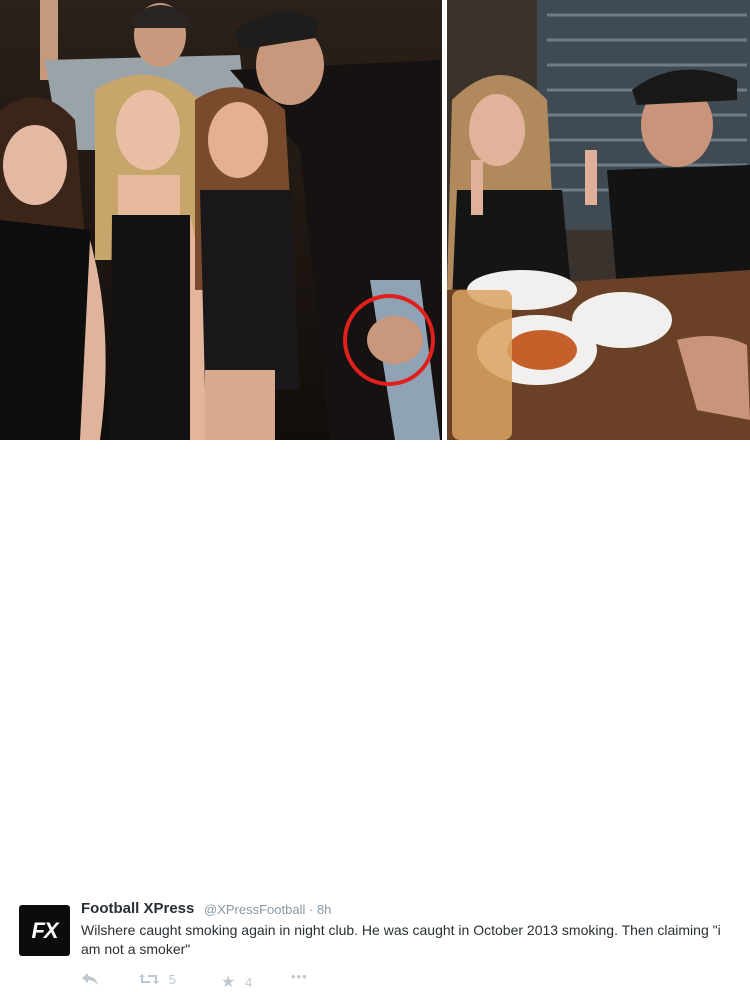 The width and height of the screenshot is (750, 992). I want to click on tweet-author-name: Football XPress, so click(137, 908).